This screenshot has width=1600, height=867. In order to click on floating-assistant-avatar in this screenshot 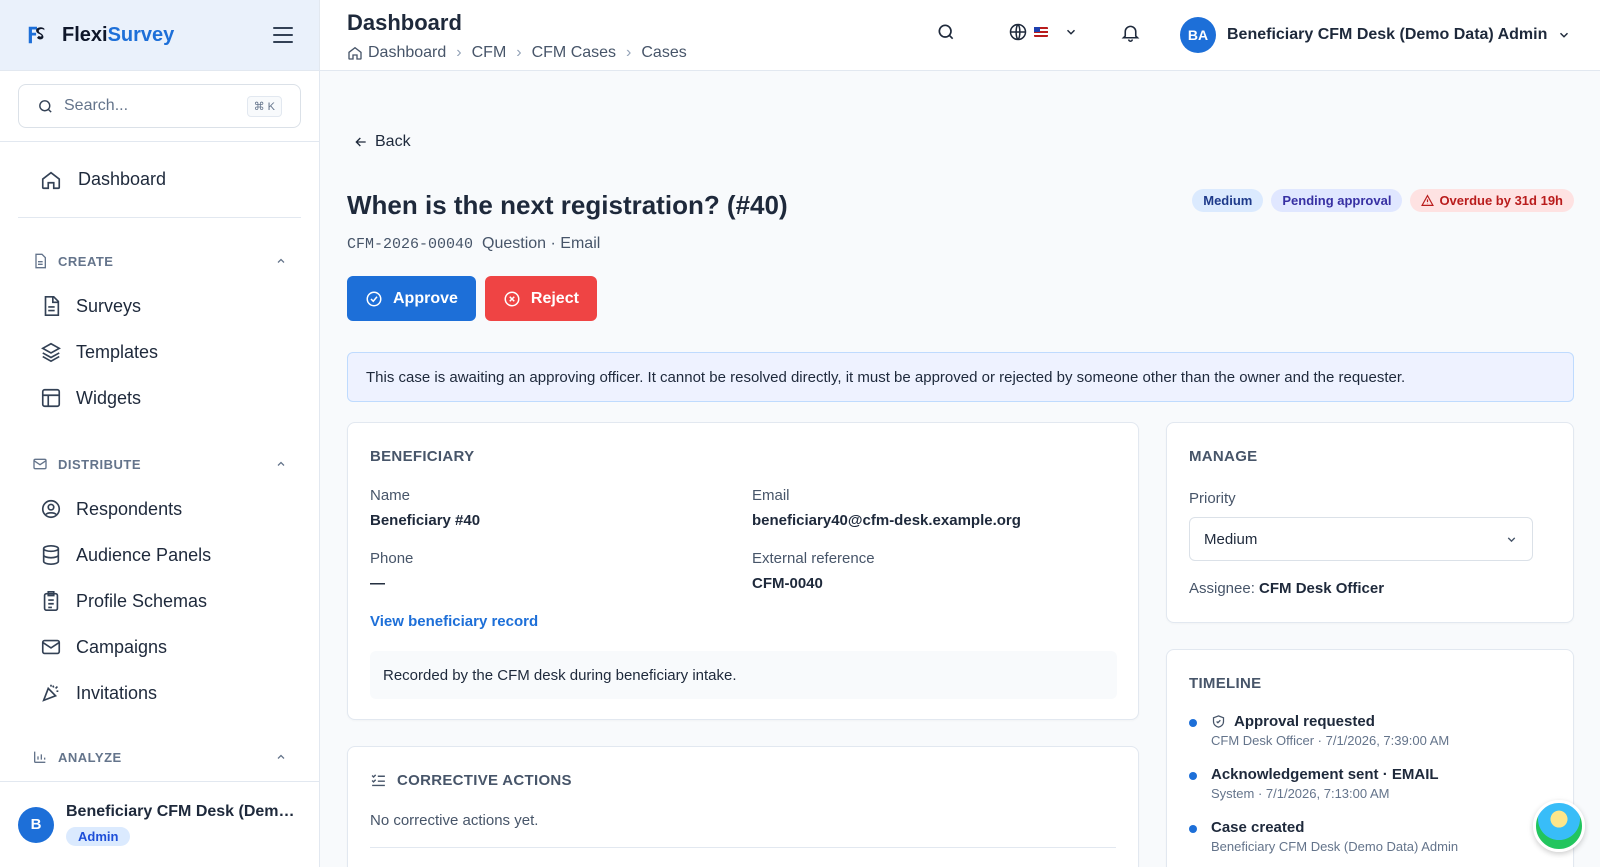, I will do `click(1559, 826)`.